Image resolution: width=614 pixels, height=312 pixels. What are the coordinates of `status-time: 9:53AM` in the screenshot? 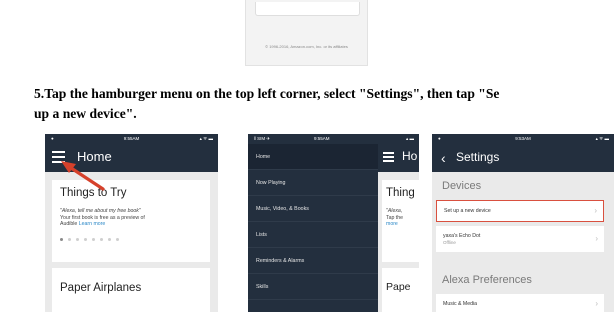 It's located at (523, 138).